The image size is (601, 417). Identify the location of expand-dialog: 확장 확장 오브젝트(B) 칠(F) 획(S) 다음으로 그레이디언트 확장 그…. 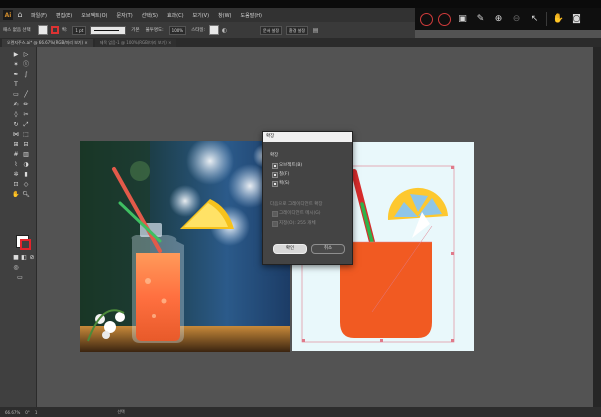
(307, 198).